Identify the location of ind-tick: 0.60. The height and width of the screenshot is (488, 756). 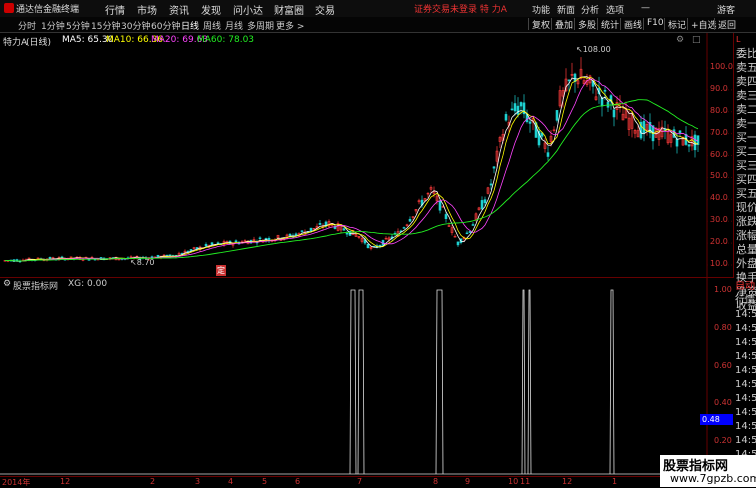
(723, 365).